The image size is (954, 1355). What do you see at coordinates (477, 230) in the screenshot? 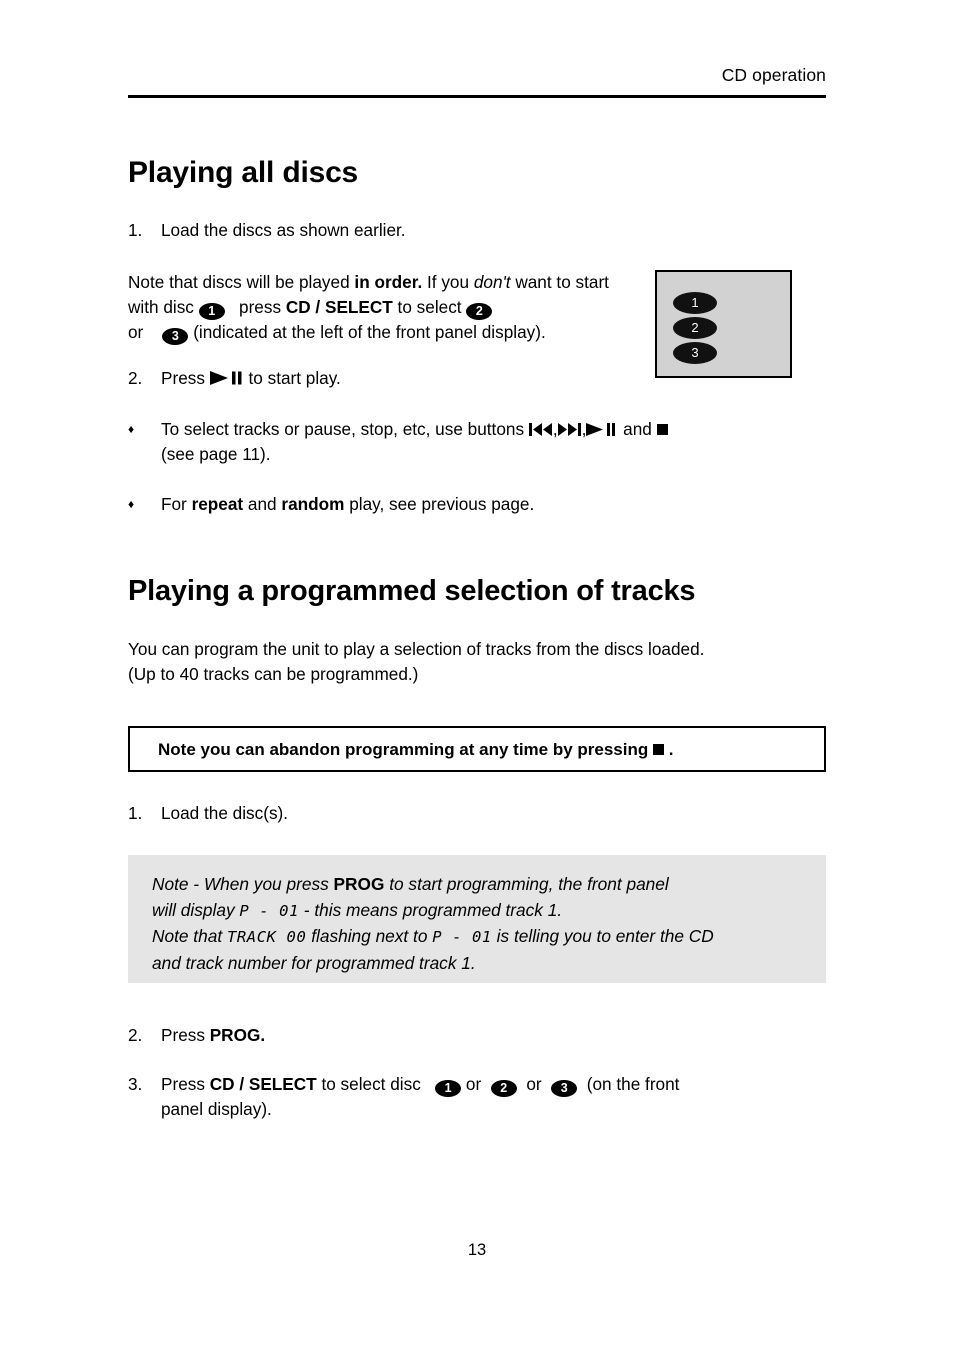
I see `list-item-load-discs: 1. Load the discs as shown earlier.` at bounding box center [477, 230].